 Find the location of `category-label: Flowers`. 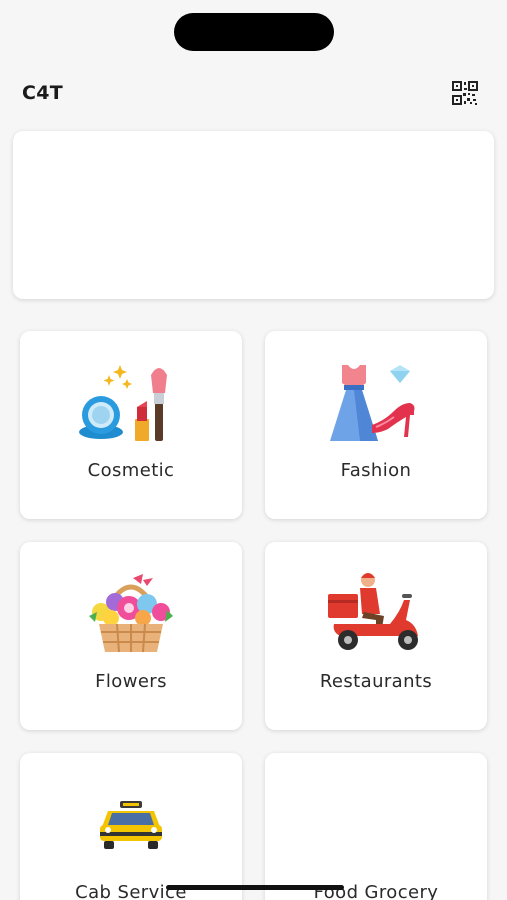

category-label: Flowers is located at coordinates (131, 681).